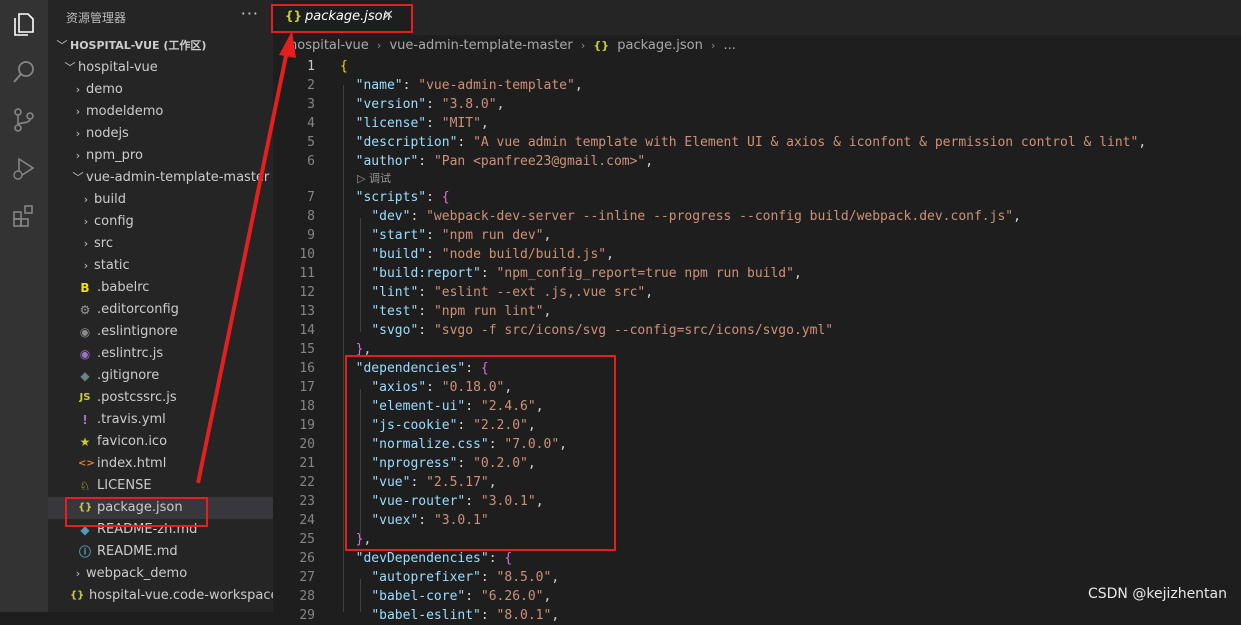  I want to click on activity-bar, so click(24, 306).